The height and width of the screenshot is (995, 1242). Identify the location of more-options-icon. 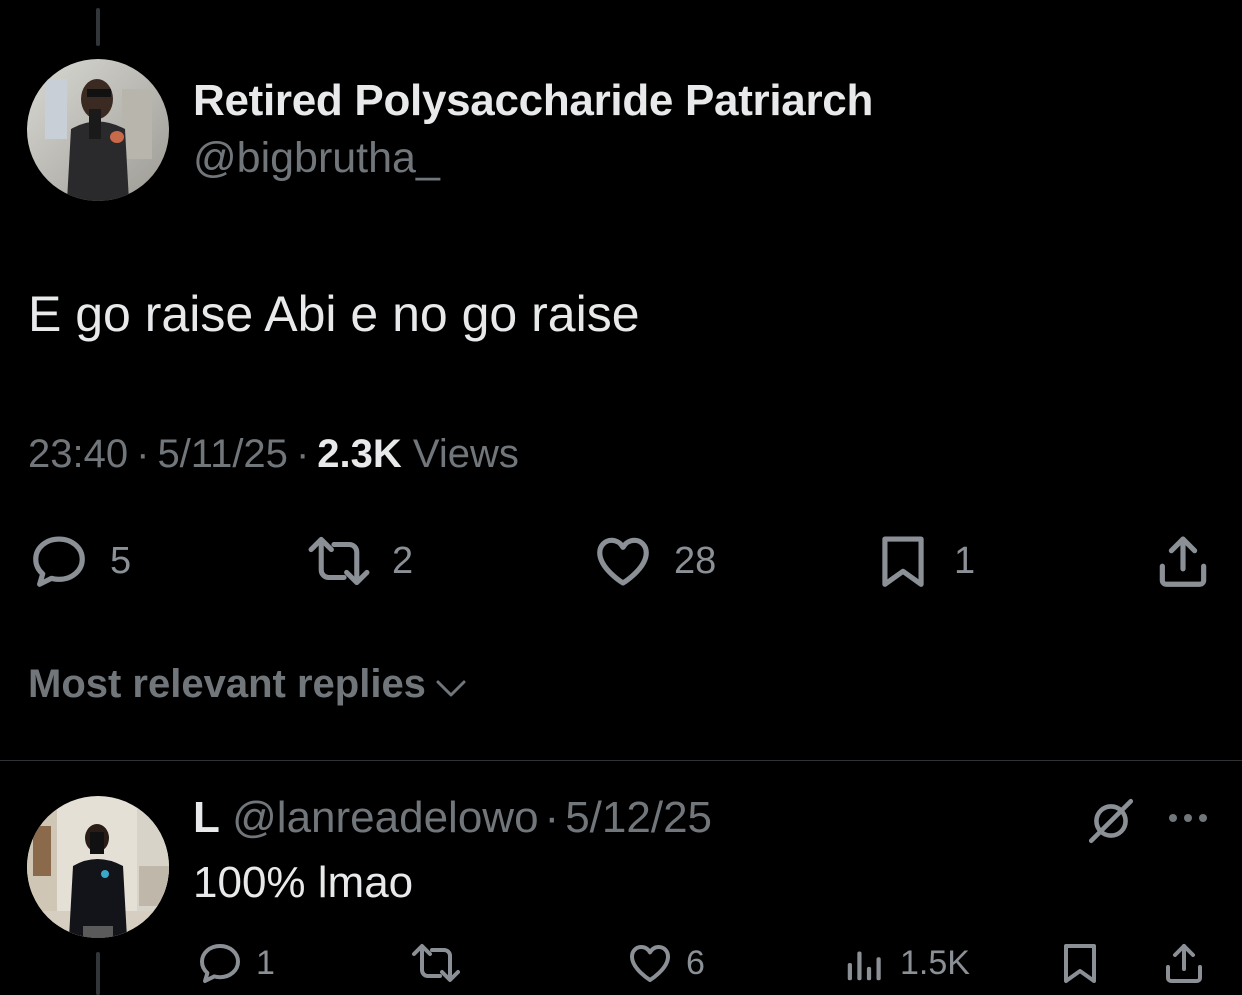
(1188, 818).